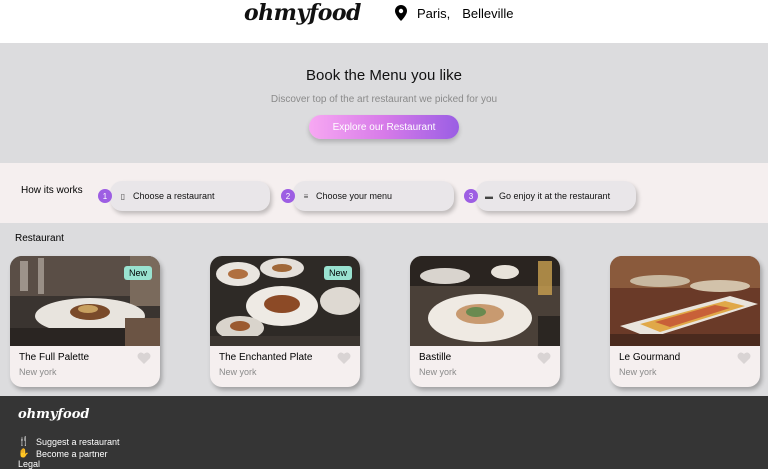 The image size is (768, 469). Describe the element at coordinates (555, 196) in the screenshot. I see `step-label: Go enjoy it at the restaurant` at that location.